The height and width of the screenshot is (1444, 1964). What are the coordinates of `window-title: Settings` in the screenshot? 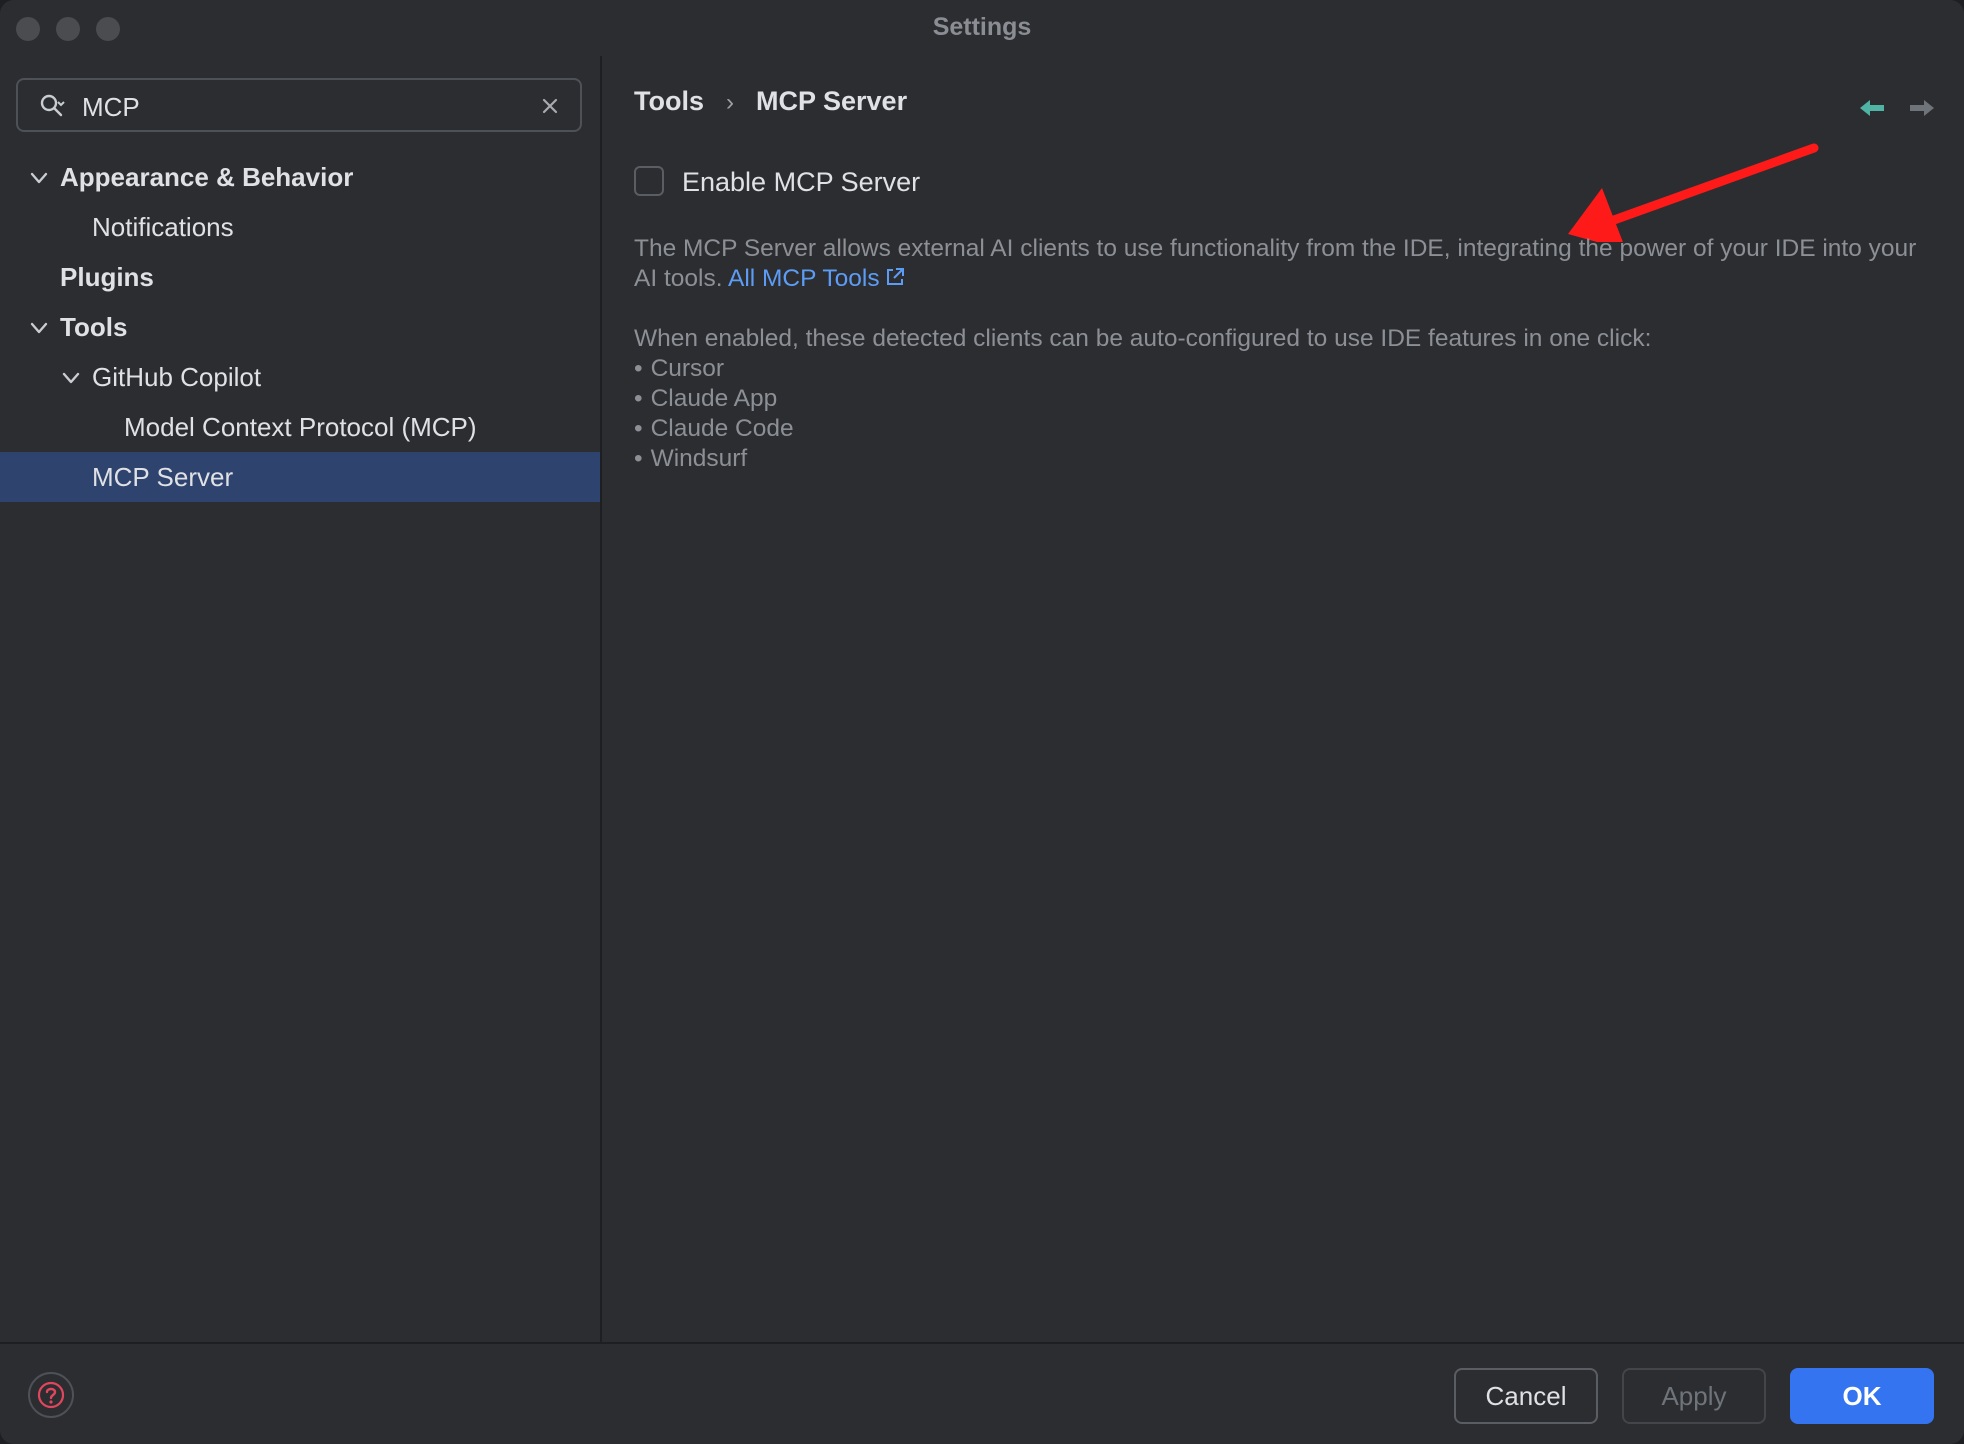 It's located at (982, 27).